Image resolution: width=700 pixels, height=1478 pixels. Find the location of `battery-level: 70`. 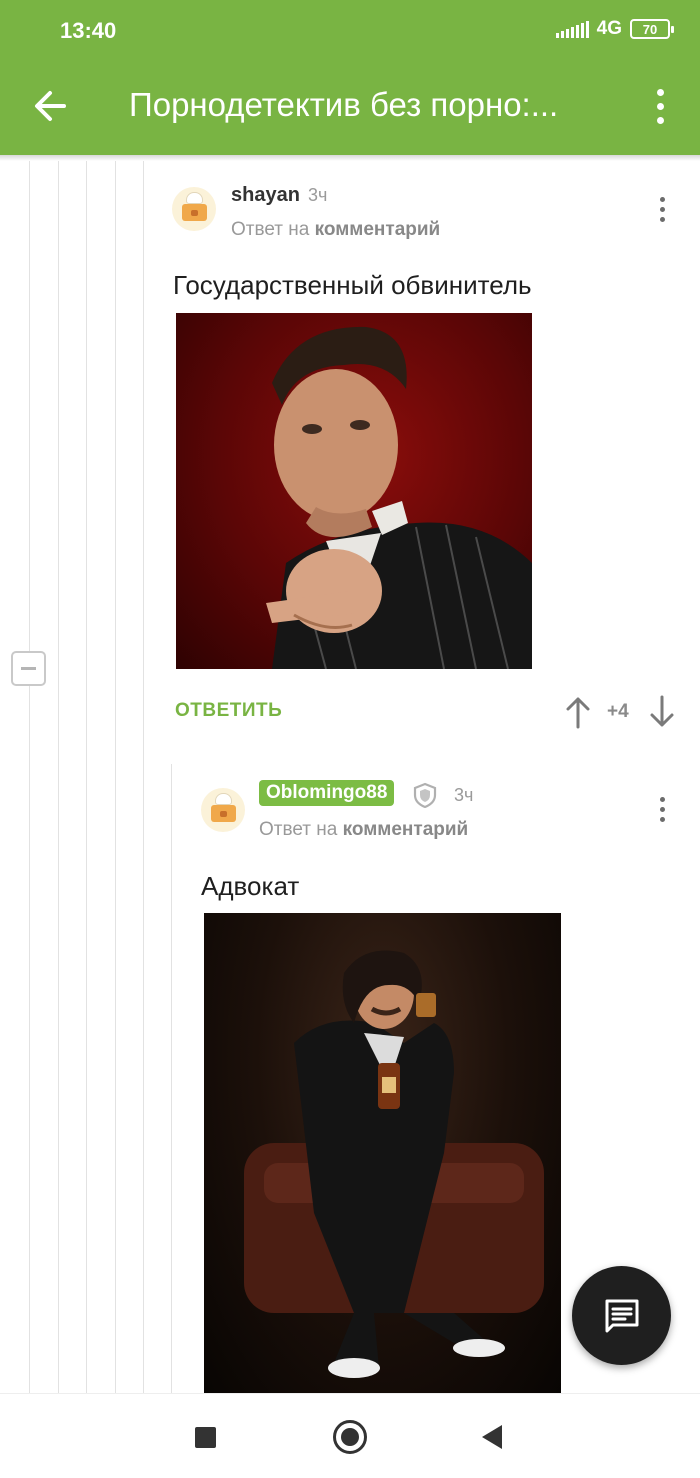

battery-level: 70 is located at coordinates (650, 29).